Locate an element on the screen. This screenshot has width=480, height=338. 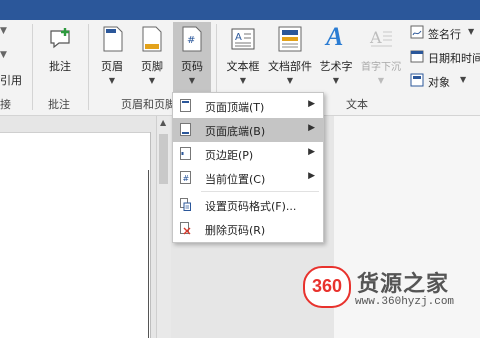
group-label-text: 文本 is located at coordinates (357, 104).